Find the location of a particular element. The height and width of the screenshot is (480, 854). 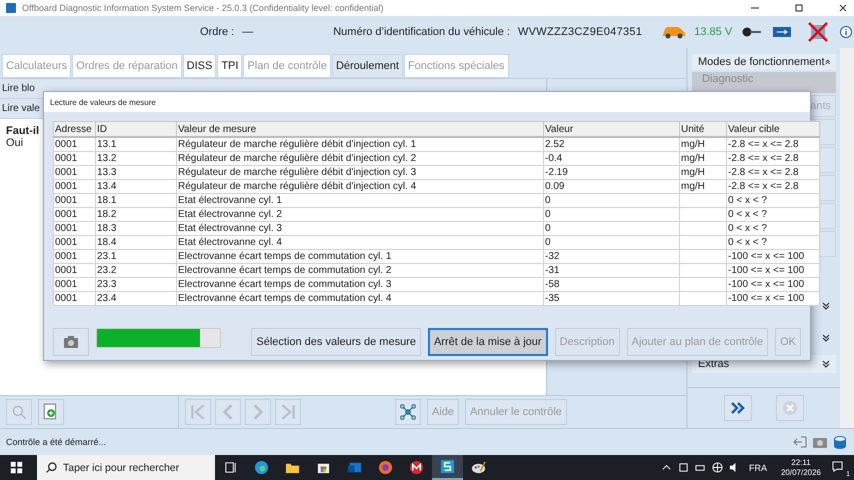

battery-voltage: 13.85 V is located at coordinates (713, 32).